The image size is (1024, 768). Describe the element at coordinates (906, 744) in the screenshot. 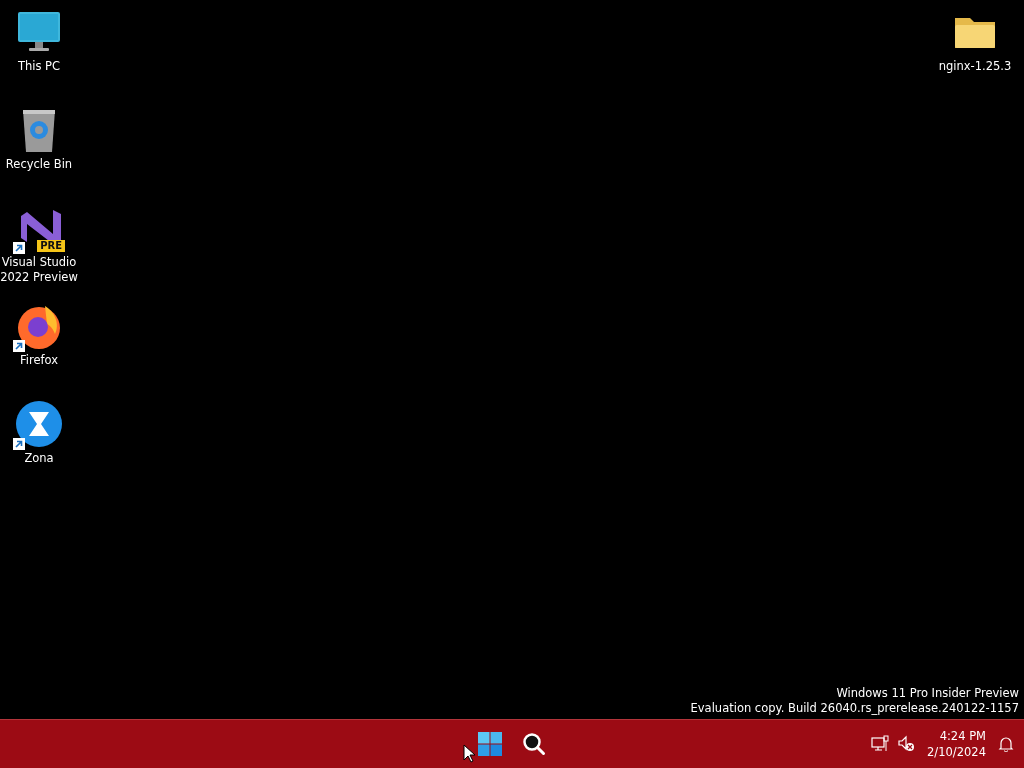

I see `speaker-muted-icon` at that location.